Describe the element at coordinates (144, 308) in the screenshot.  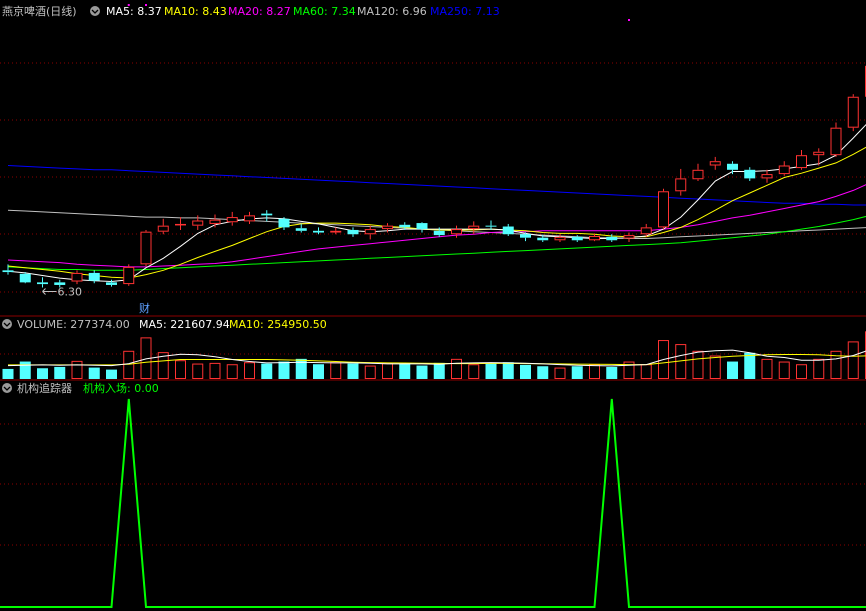
I see `event-marker-finance: 财` at that location.